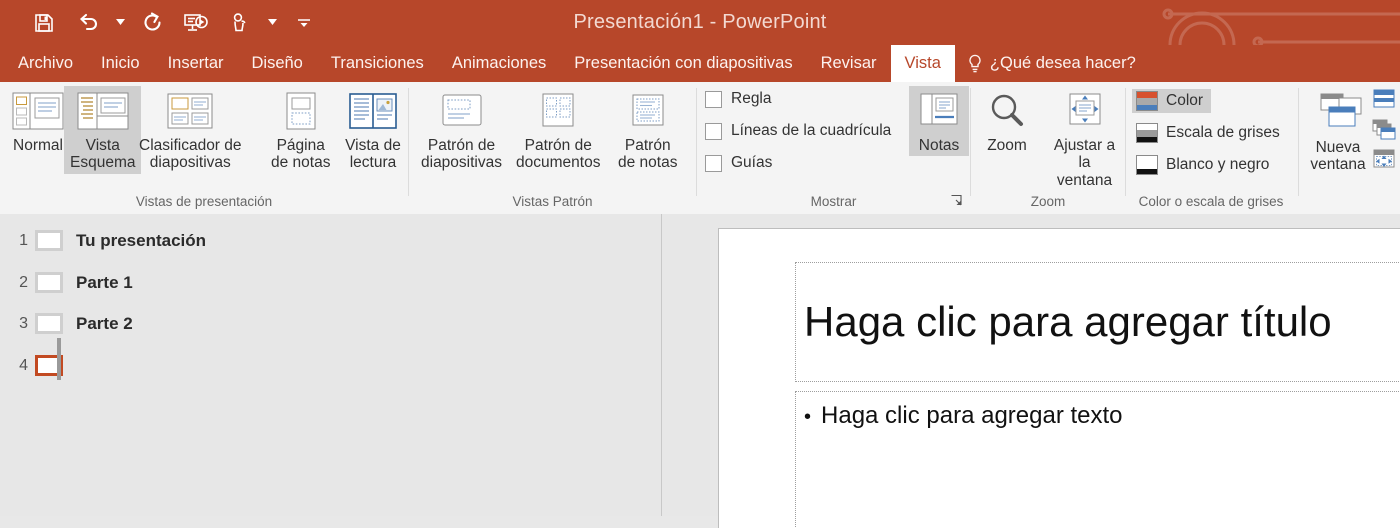  I want to click on color-option-color: Color, so click(1172, 101).